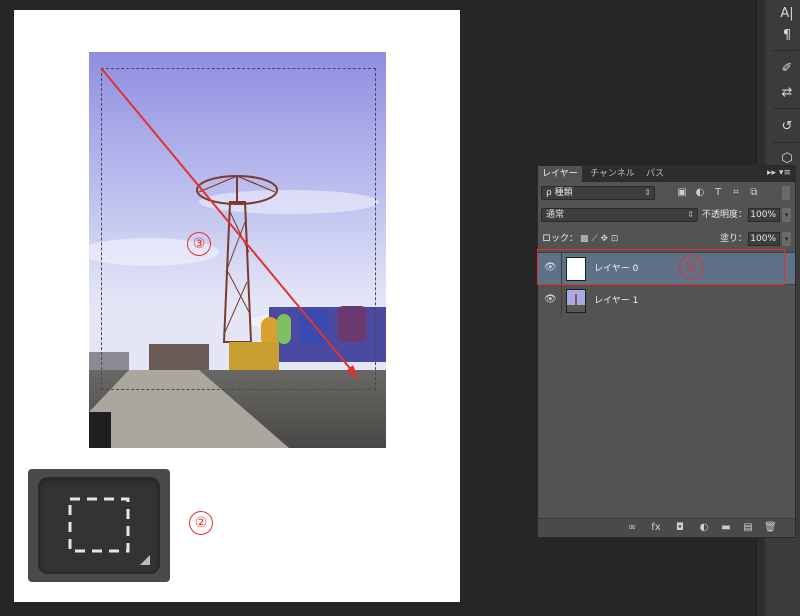 The image size is (800, 616). I want to click on opacity-dropdown: ▾, so click(786, 215).